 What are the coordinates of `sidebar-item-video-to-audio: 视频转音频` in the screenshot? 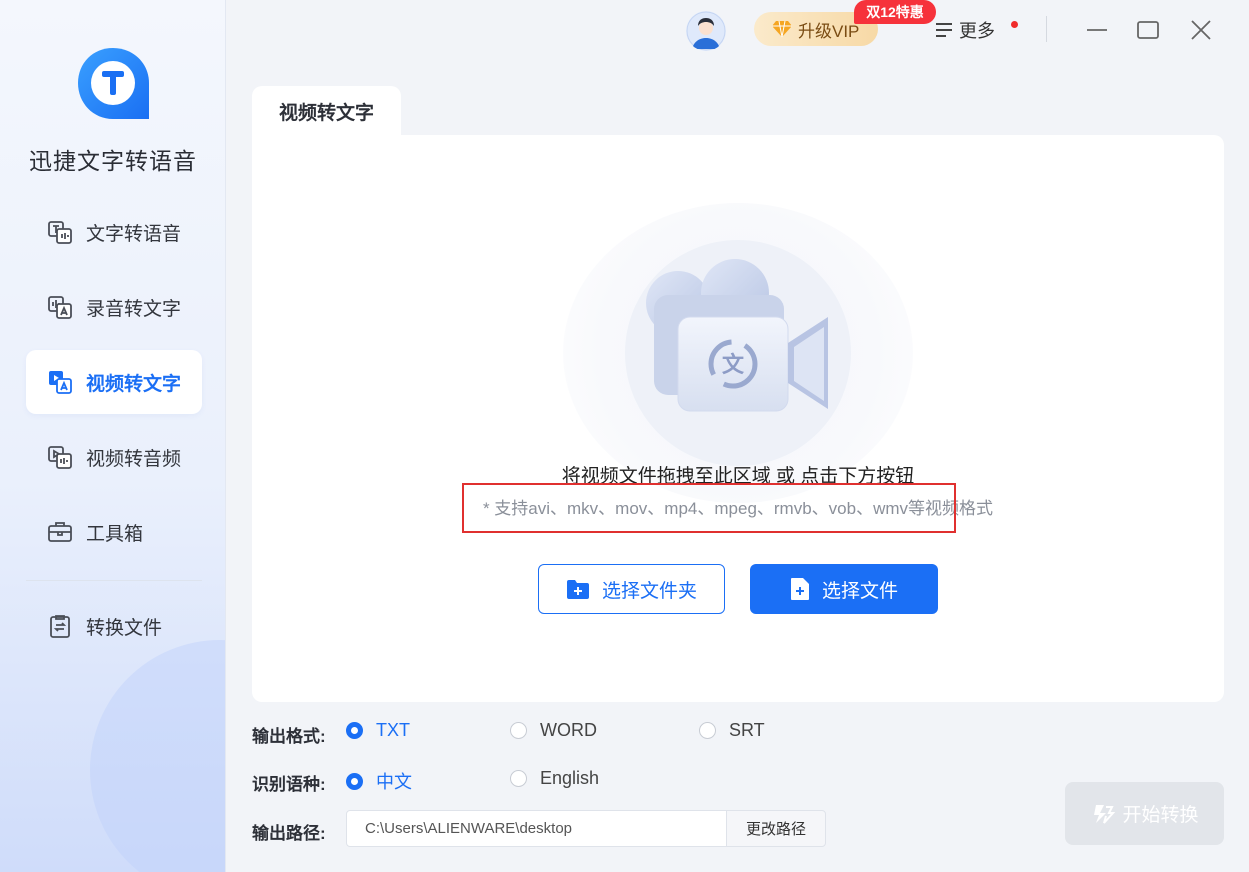 It's located at (114, 457).